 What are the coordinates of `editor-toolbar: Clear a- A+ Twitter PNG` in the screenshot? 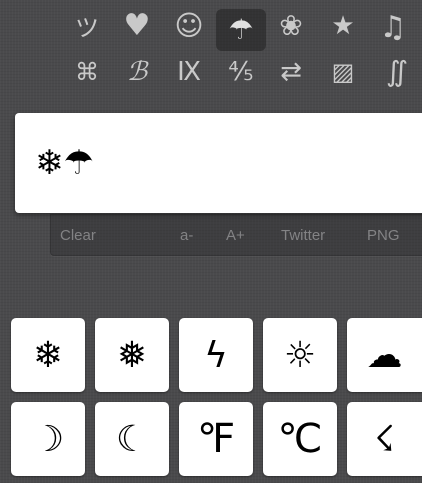 It's located at (236, 235).